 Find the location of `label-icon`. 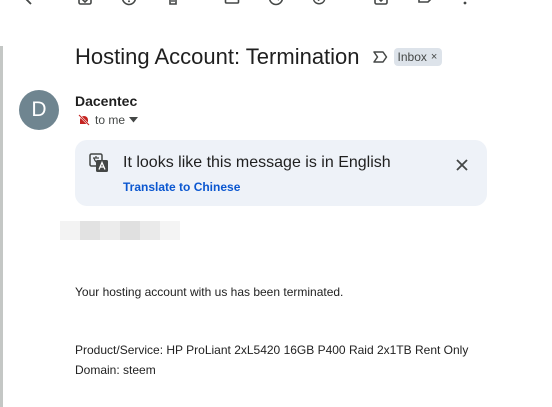

label-icon is located at coordinates (425, 3).